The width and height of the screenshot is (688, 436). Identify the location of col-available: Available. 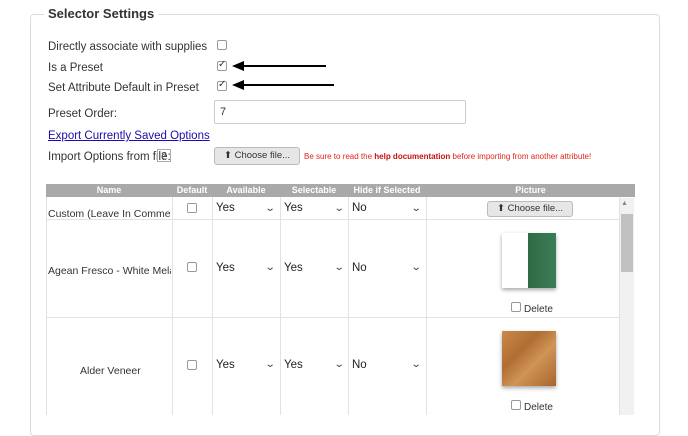
(246, 190).